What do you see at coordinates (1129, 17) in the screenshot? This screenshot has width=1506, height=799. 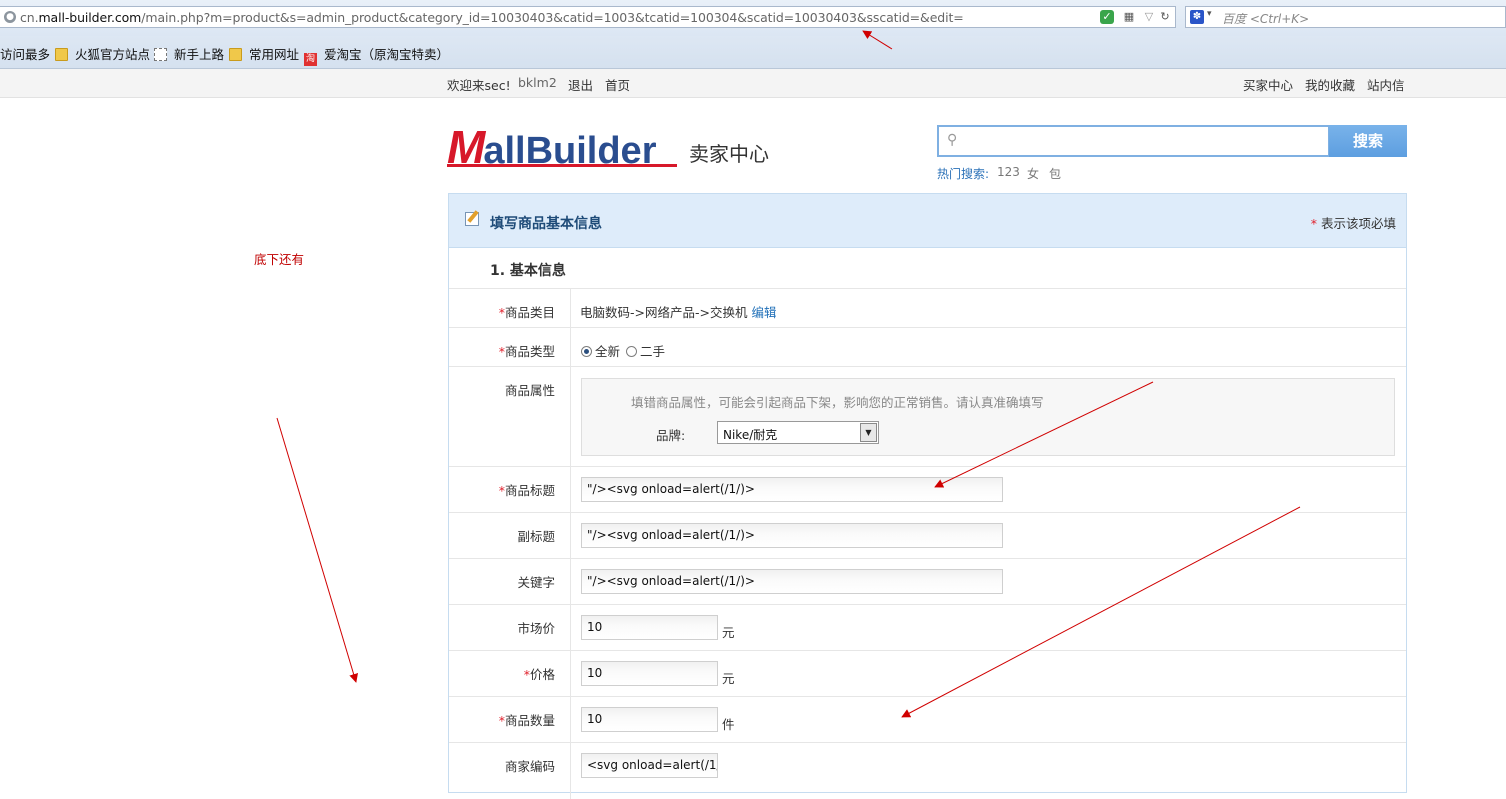 I see `qr-code-icon: ▦` at bounding box center [1129, 17].